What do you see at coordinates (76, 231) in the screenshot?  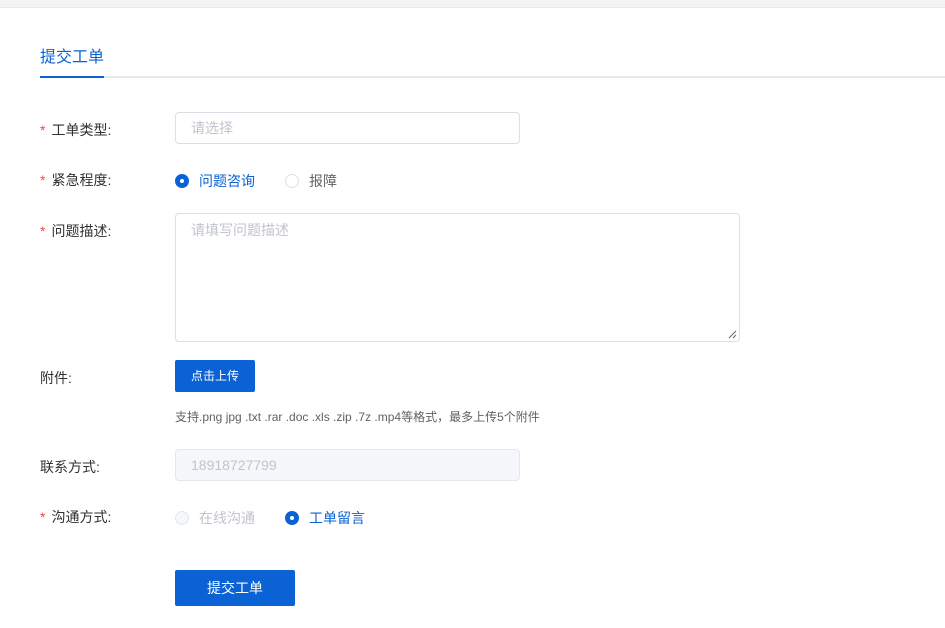 I see `description-label: * 问题描述:` at bounding box center [76, 231].